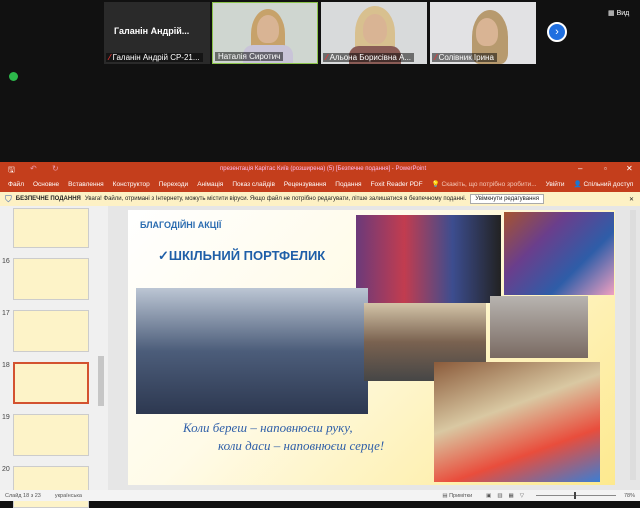 This screenshot has height=508, width=640. Describe the element at coordinates (16, 184) in the screenshot. I see `tab-file: Файл` at that location.